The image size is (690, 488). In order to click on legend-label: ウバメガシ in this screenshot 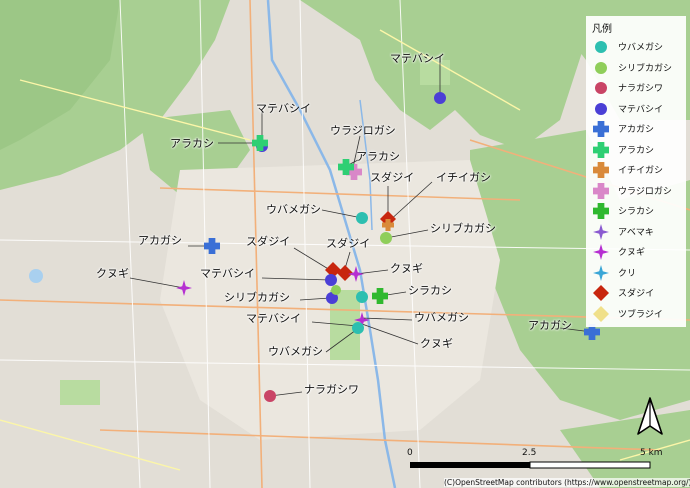, I will do `click(641, 48)`.